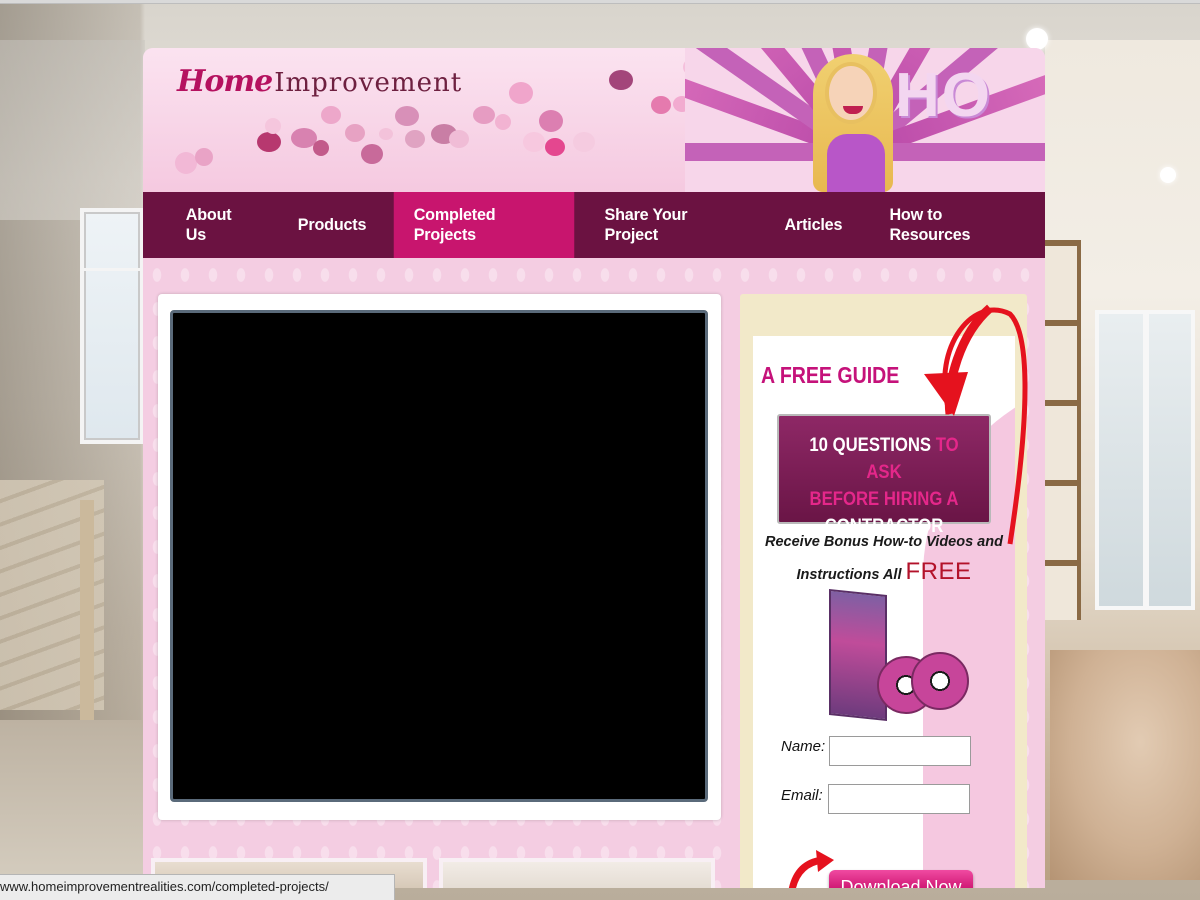  Describe the element at coordinates (594, 120) in the screenshot. I see `site-header: Home Improvement HO` at that location.